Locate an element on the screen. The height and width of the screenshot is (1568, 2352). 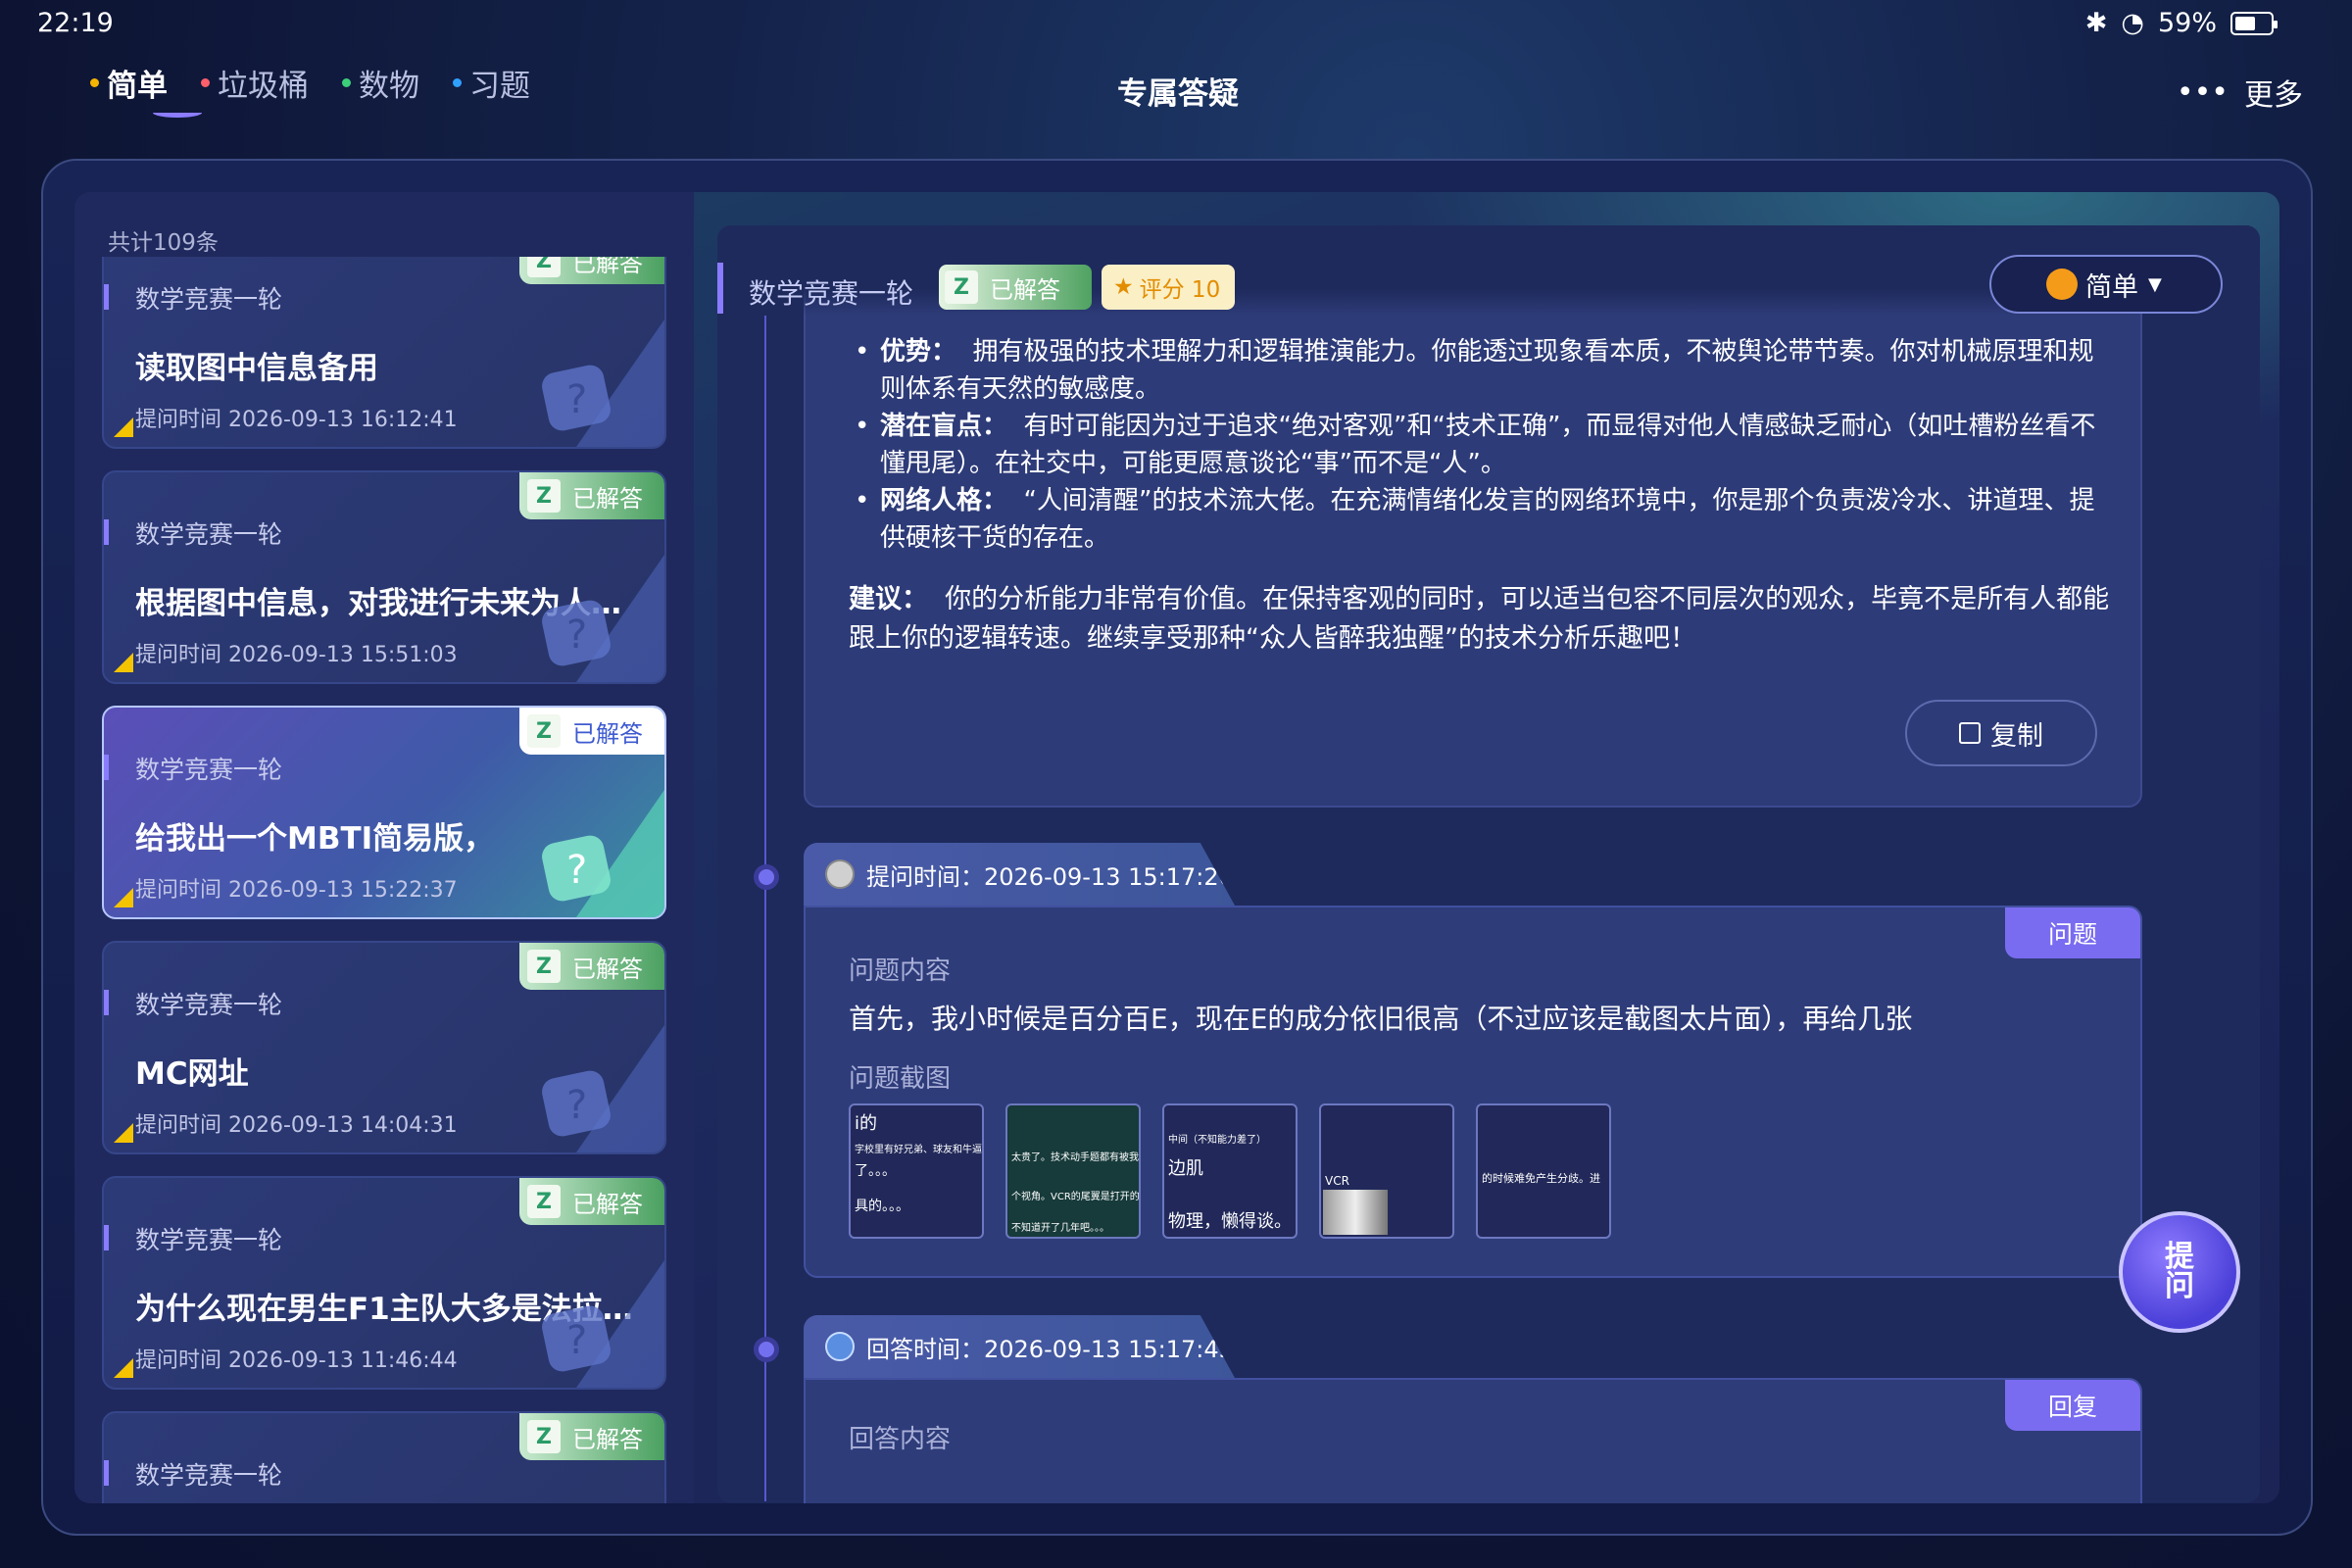
tab-trash: 垃圾桶 is located at coordinates (255, 83).